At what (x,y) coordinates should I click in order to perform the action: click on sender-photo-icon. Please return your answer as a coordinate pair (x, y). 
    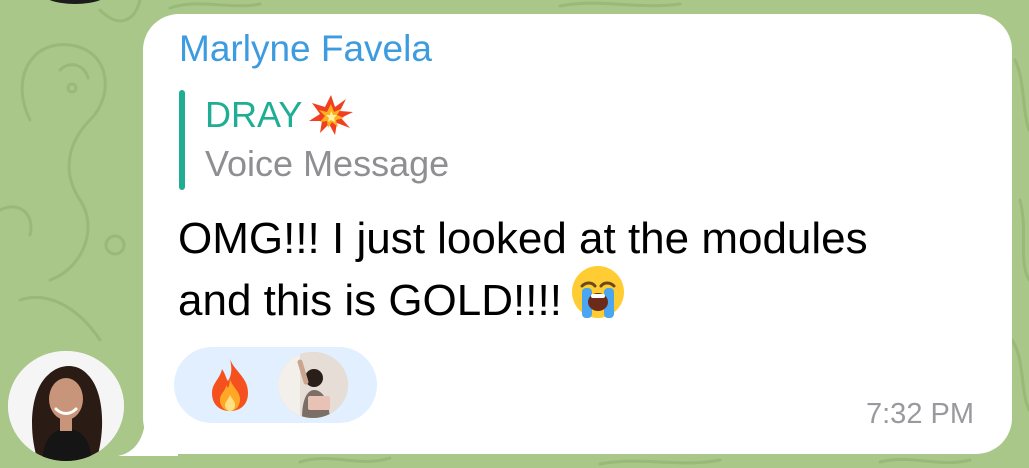
    Looking at the image, I should click on (66, 406).